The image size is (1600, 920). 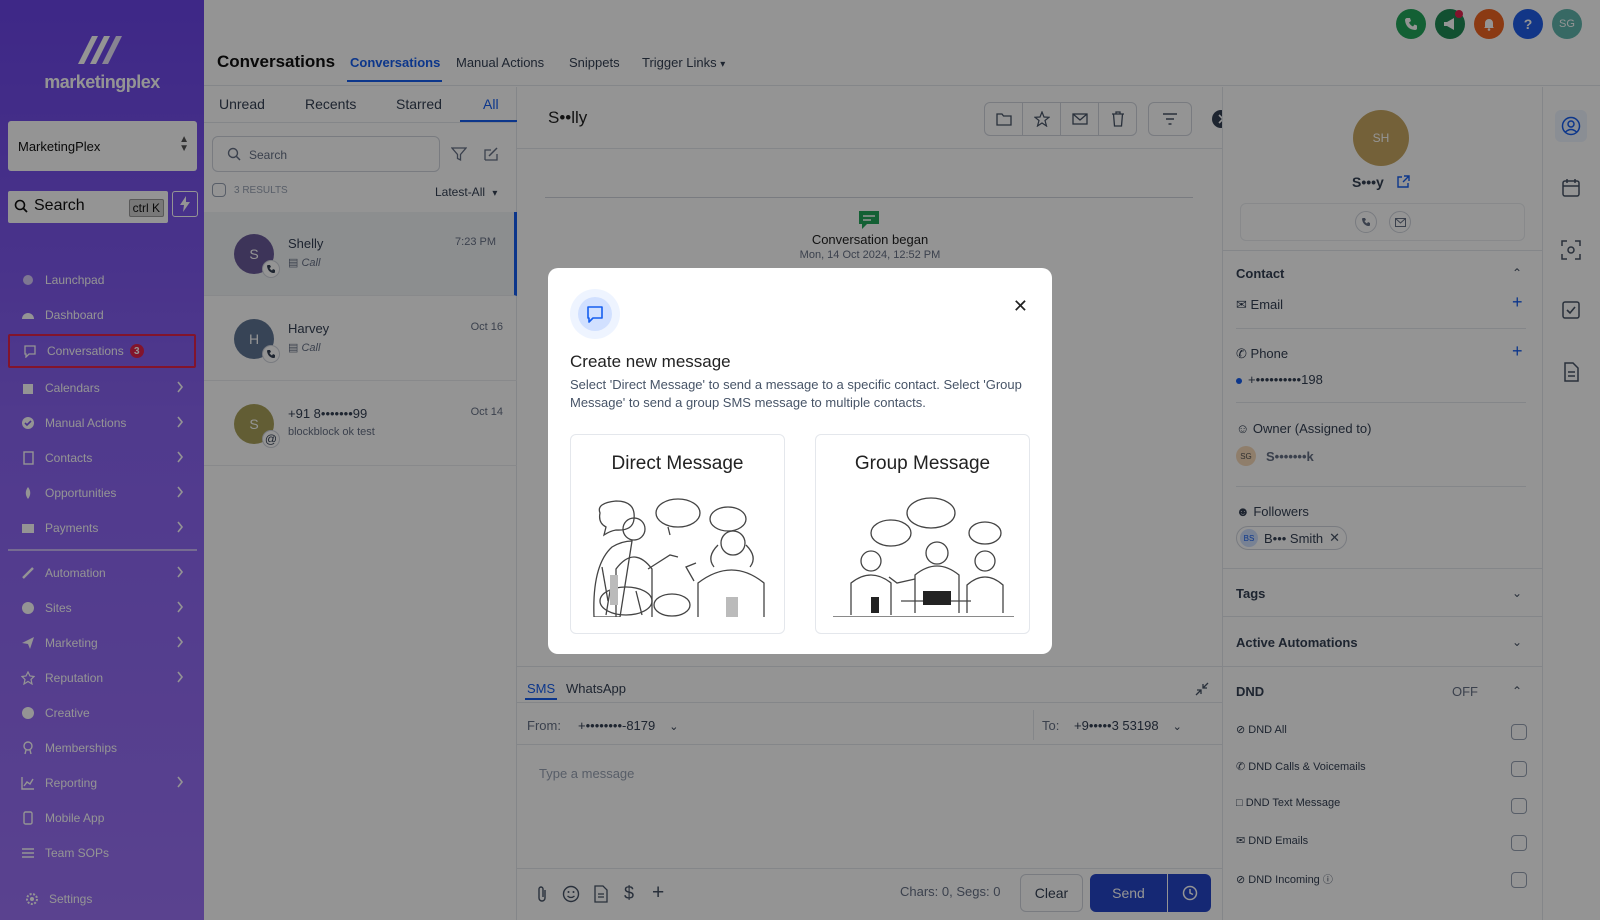 What do you see at coordinates (679, 557) in the screenshot?
I see `direct-message-illustration` at bounding box center [679, 557].